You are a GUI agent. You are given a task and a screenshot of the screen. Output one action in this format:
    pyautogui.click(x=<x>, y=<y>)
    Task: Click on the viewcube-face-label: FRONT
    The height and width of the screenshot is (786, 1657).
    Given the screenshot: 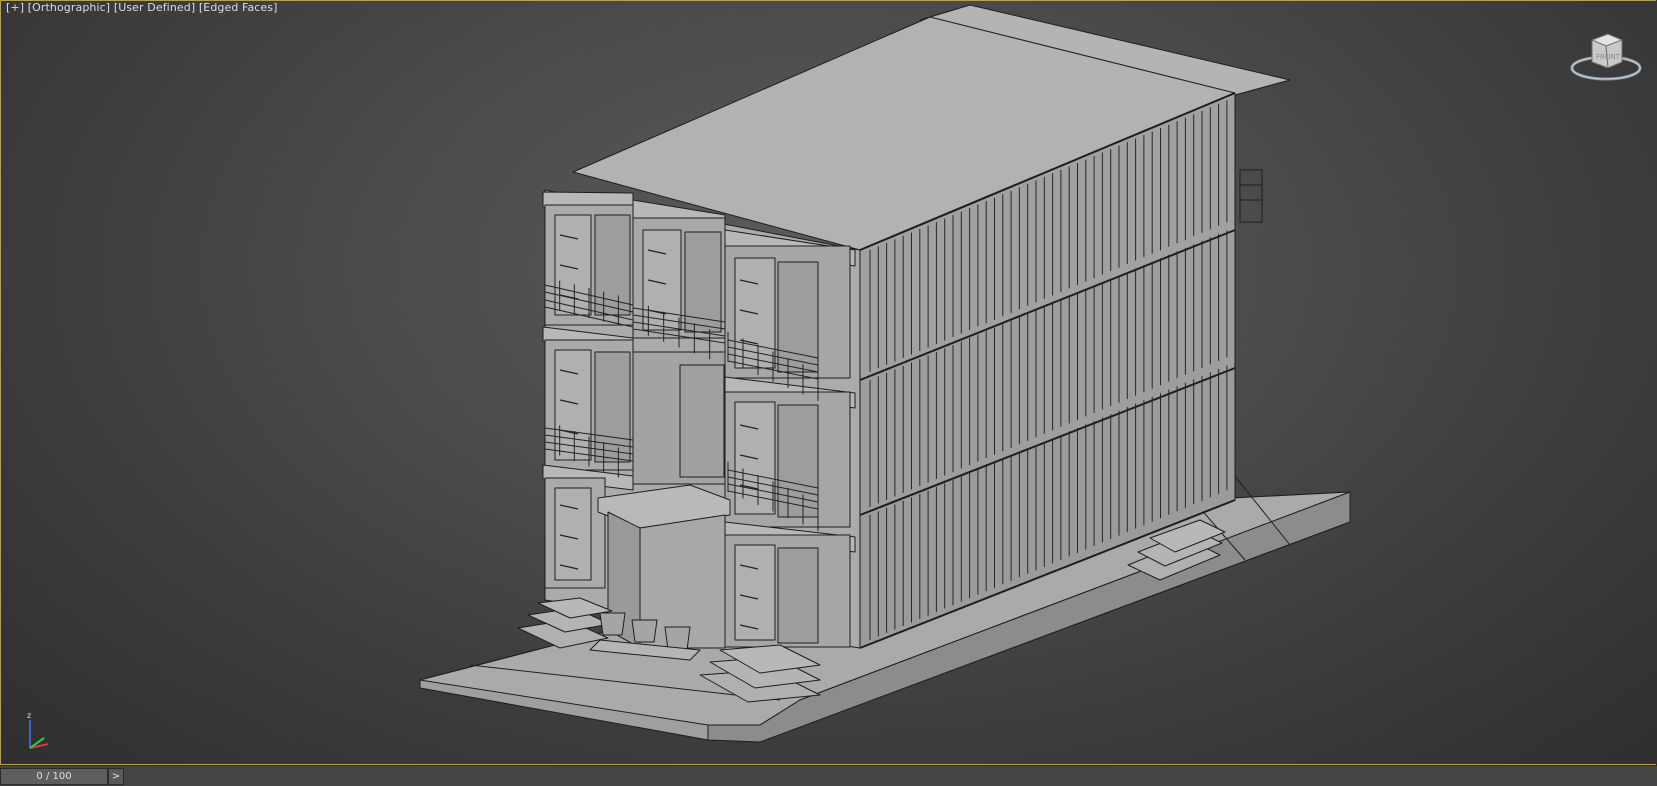 What is the action you would take?
    pyautogui.click(x=1608, y=57)
    